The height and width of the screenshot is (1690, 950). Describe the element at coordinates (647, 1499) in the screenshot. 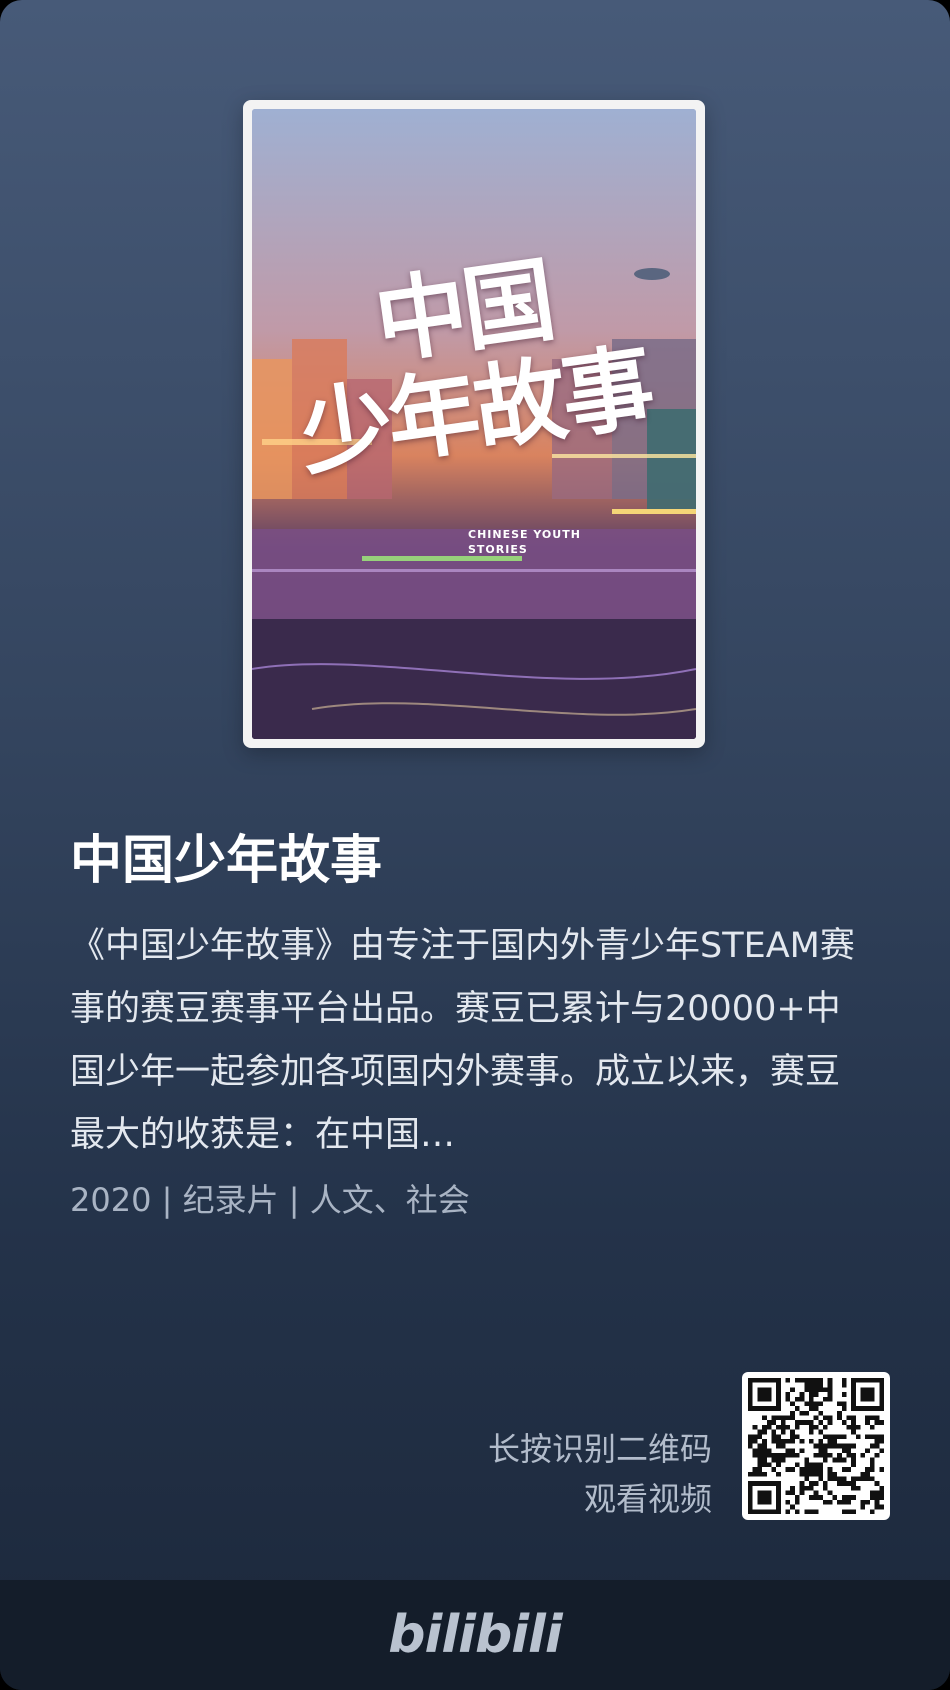

I see `qr-hint-line2: 观看视频` at that location.